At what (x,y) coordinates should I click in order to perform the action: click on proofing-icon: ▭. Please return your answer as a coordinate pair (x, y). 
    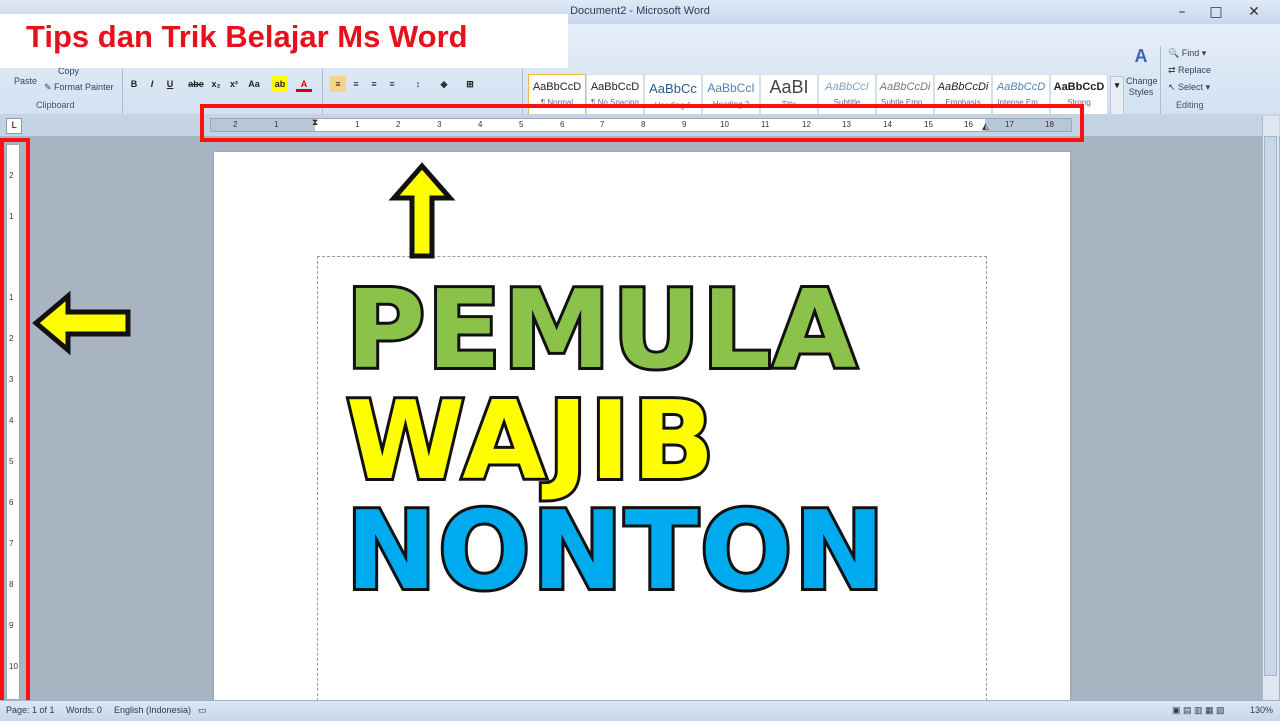
    Looking at the image, I should click on (202, 710).